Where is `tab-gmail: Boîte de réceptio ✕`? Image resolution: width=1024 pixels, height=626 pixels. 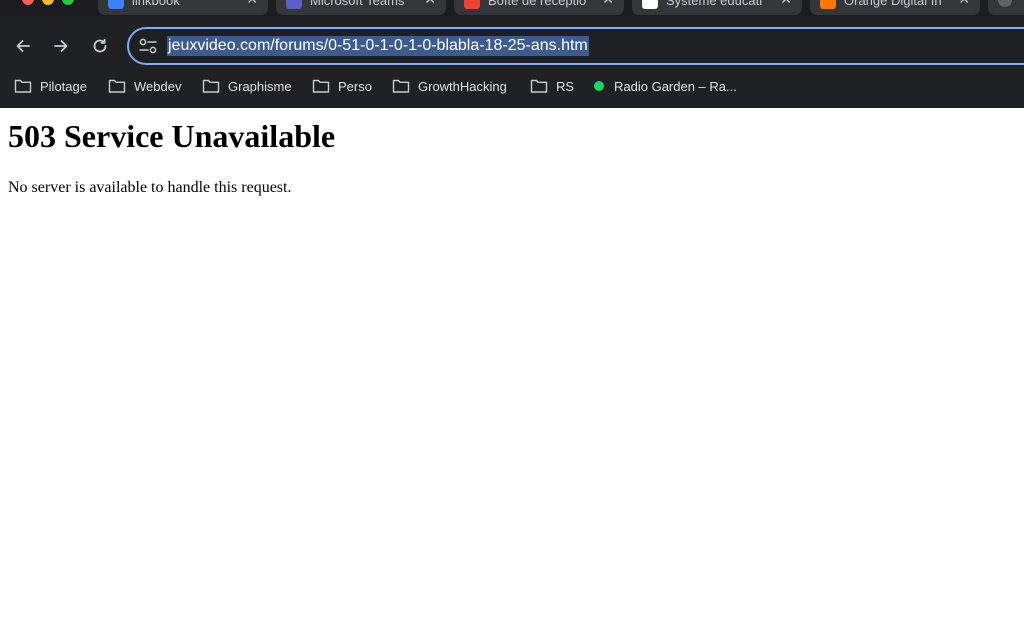 tab-gmail: Boîte de réceptio ✕ is located at coordinates (539, 7).